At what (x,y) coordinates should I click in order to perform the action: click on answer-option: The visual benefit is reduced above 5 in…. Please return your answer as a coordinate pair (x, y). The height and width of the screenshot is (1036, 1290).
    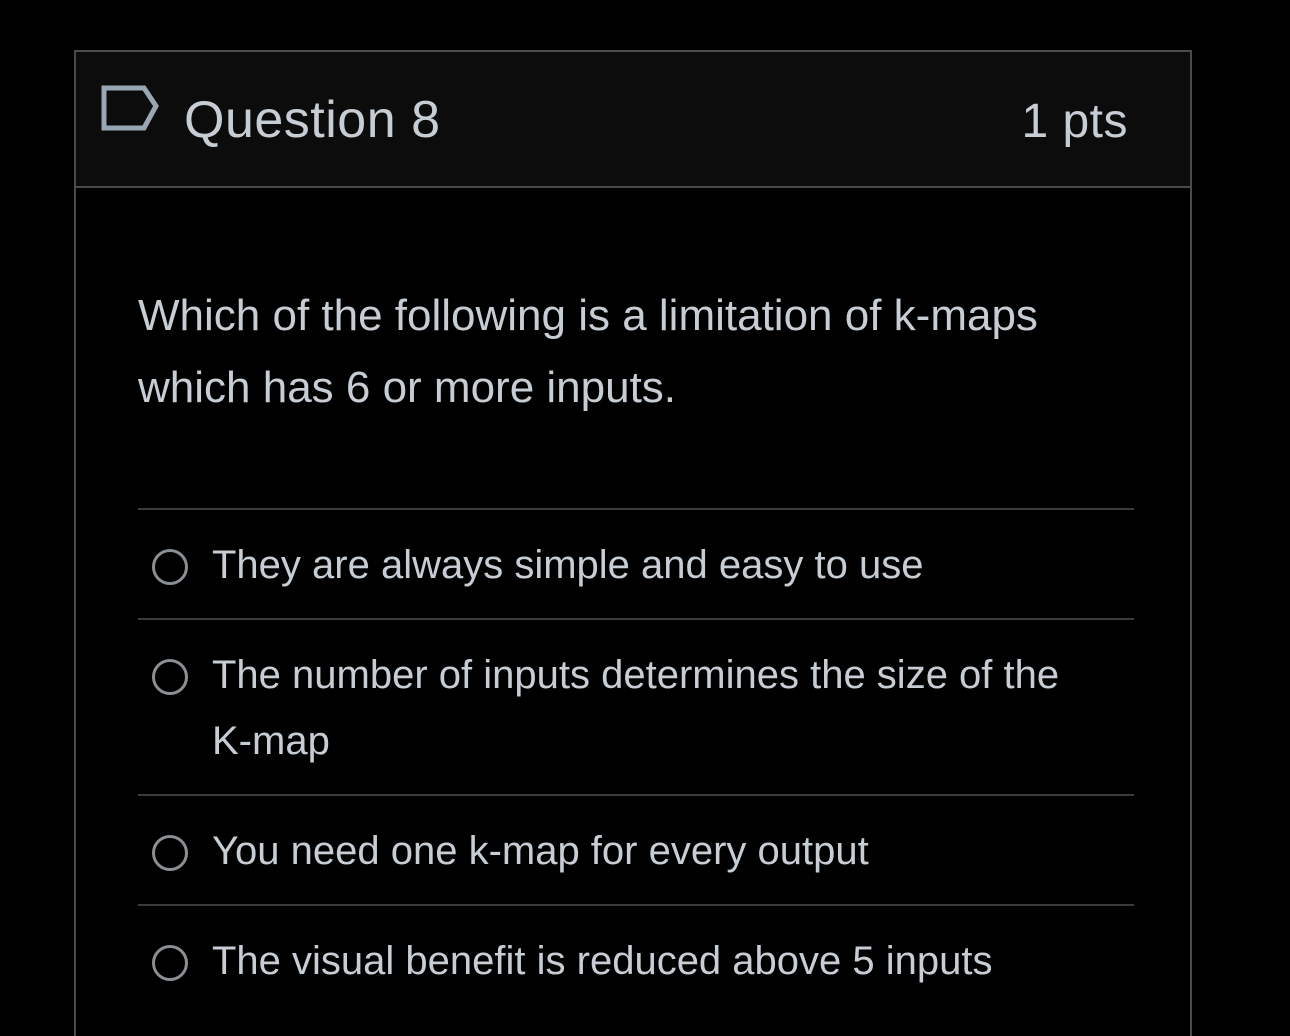
    Looking at the image, I should click on (636, 960).